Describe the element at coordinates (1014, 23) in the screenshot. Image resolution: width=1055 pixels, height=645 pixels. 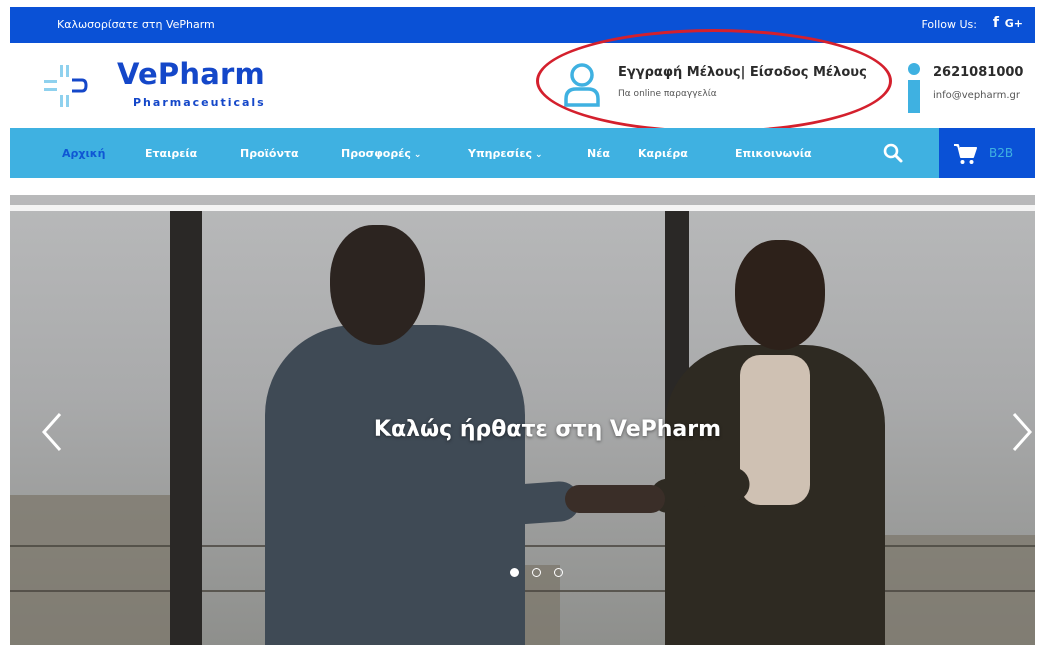
I see `google-plus-icon: G+` at that location.